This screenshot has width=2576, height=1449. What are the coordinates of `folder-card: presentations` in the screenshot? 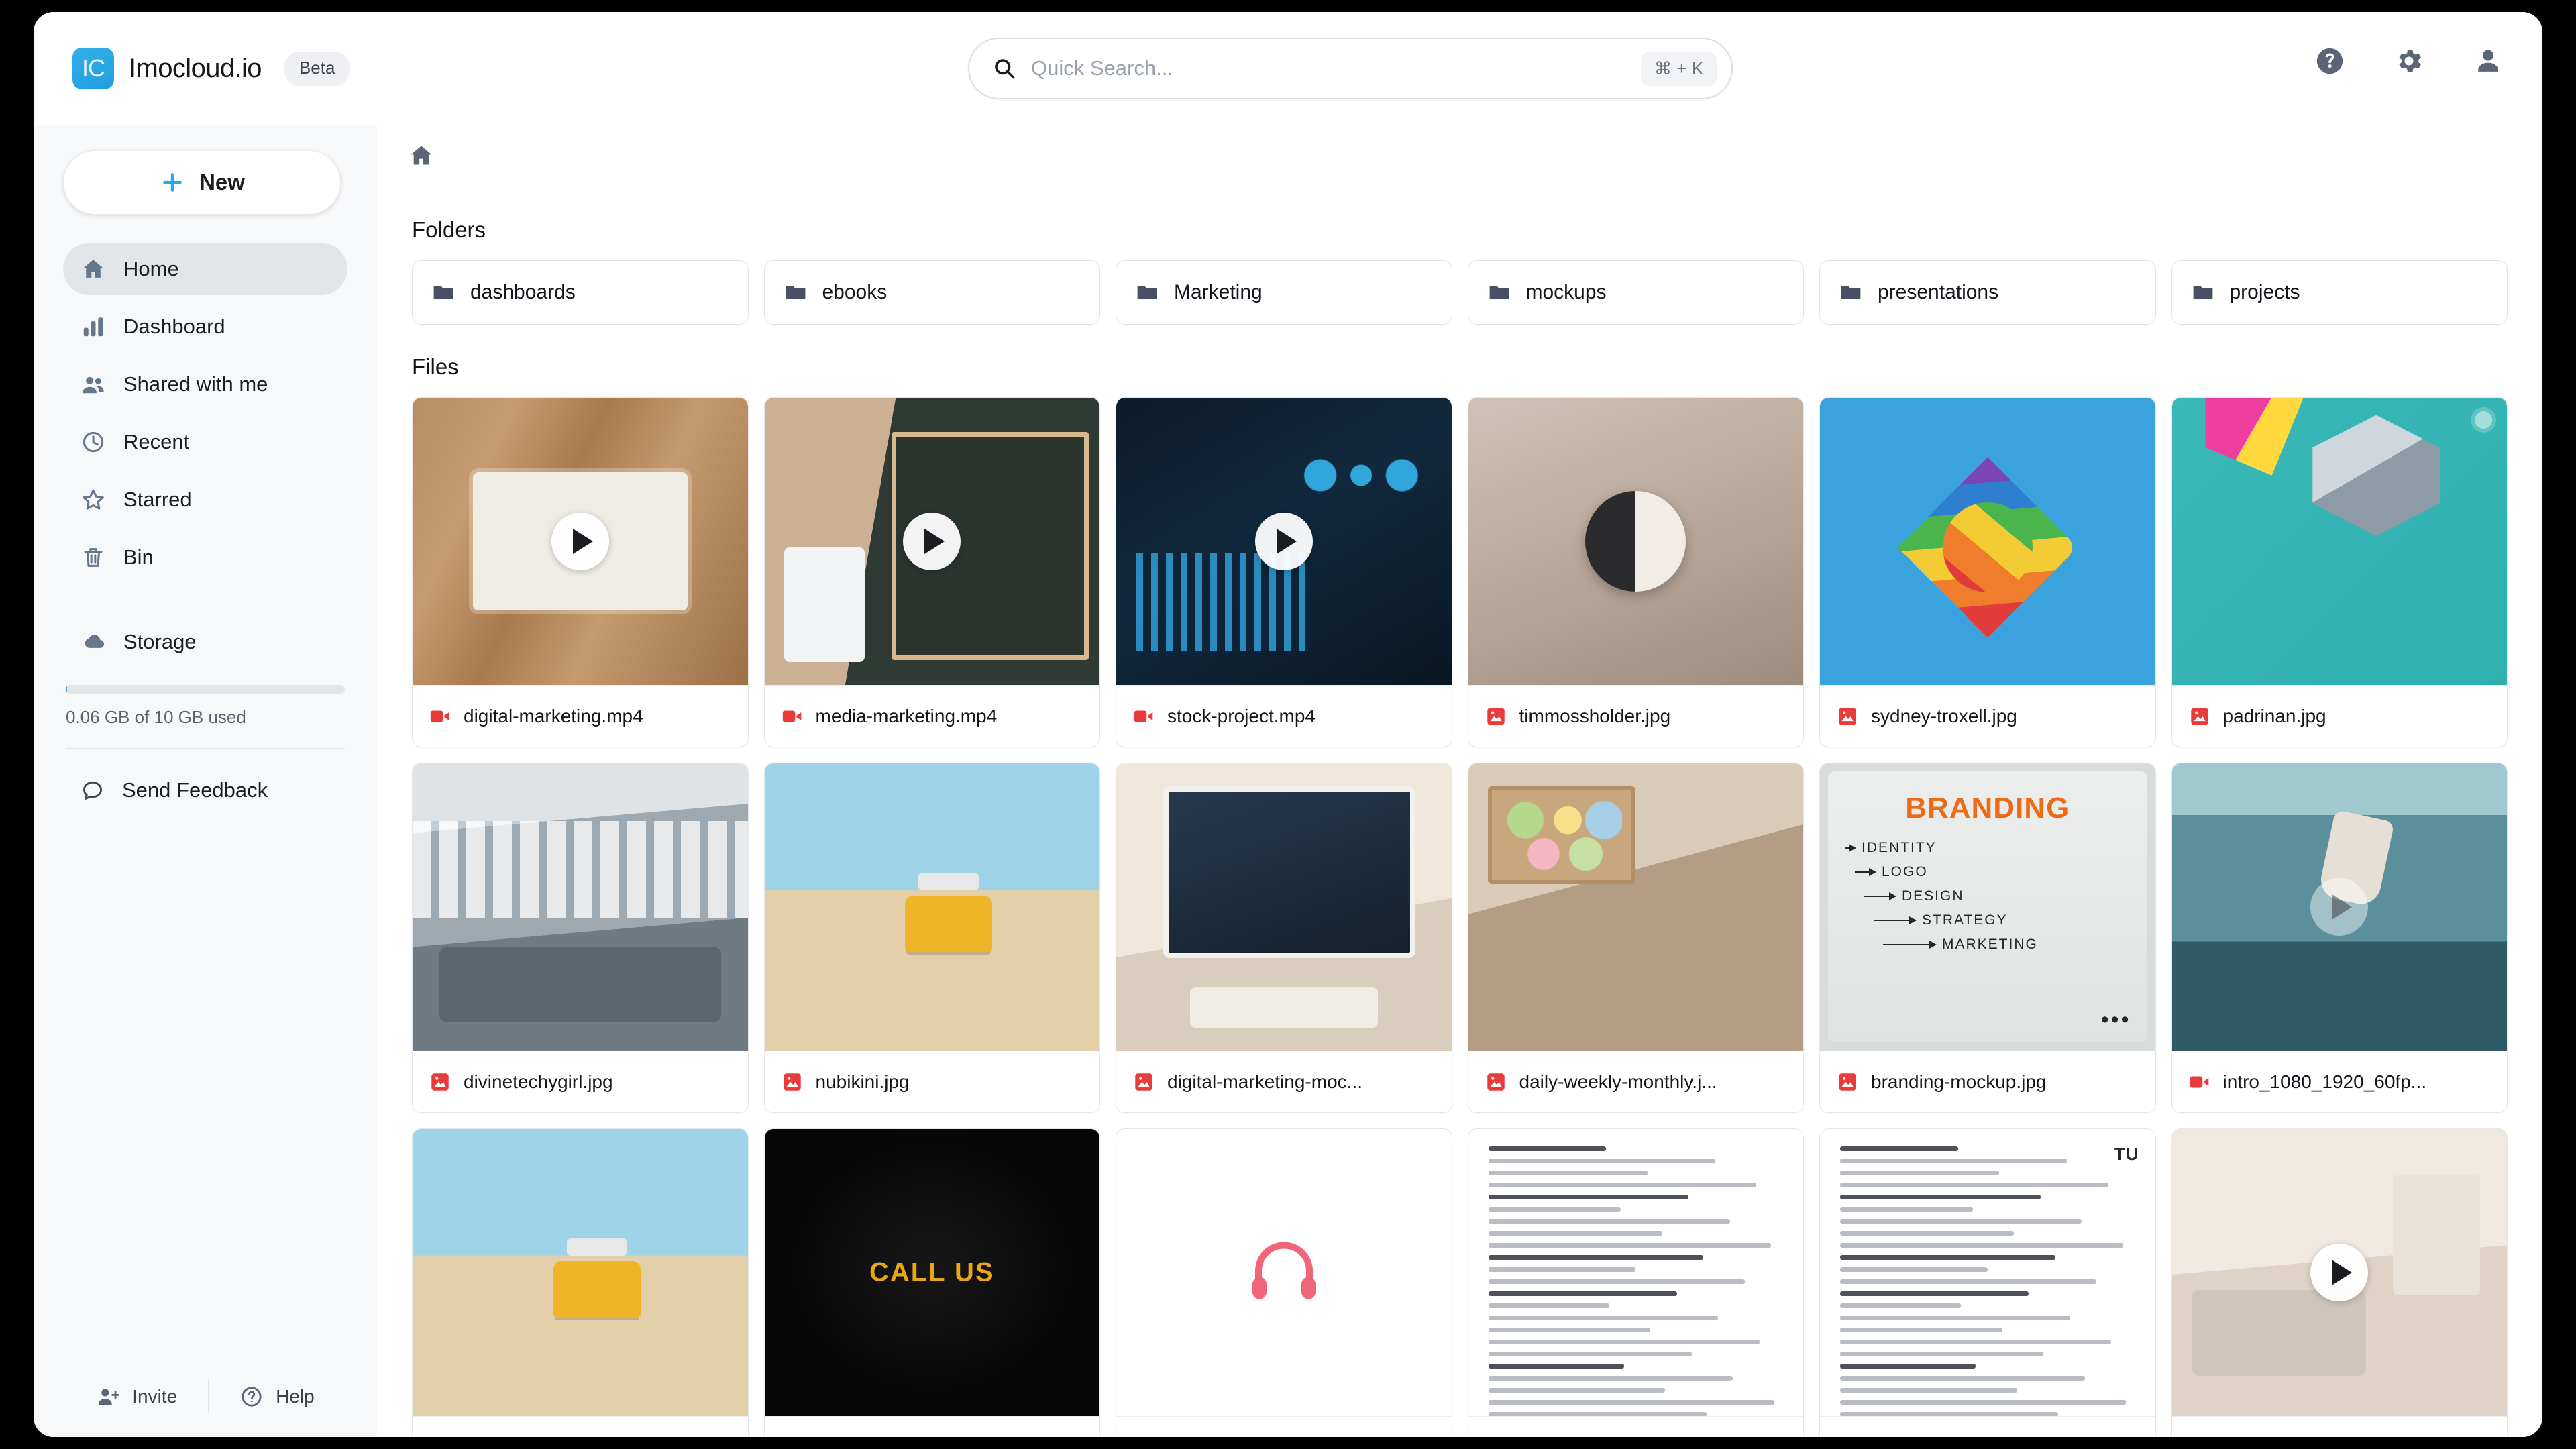 It's located at (1987, 292).